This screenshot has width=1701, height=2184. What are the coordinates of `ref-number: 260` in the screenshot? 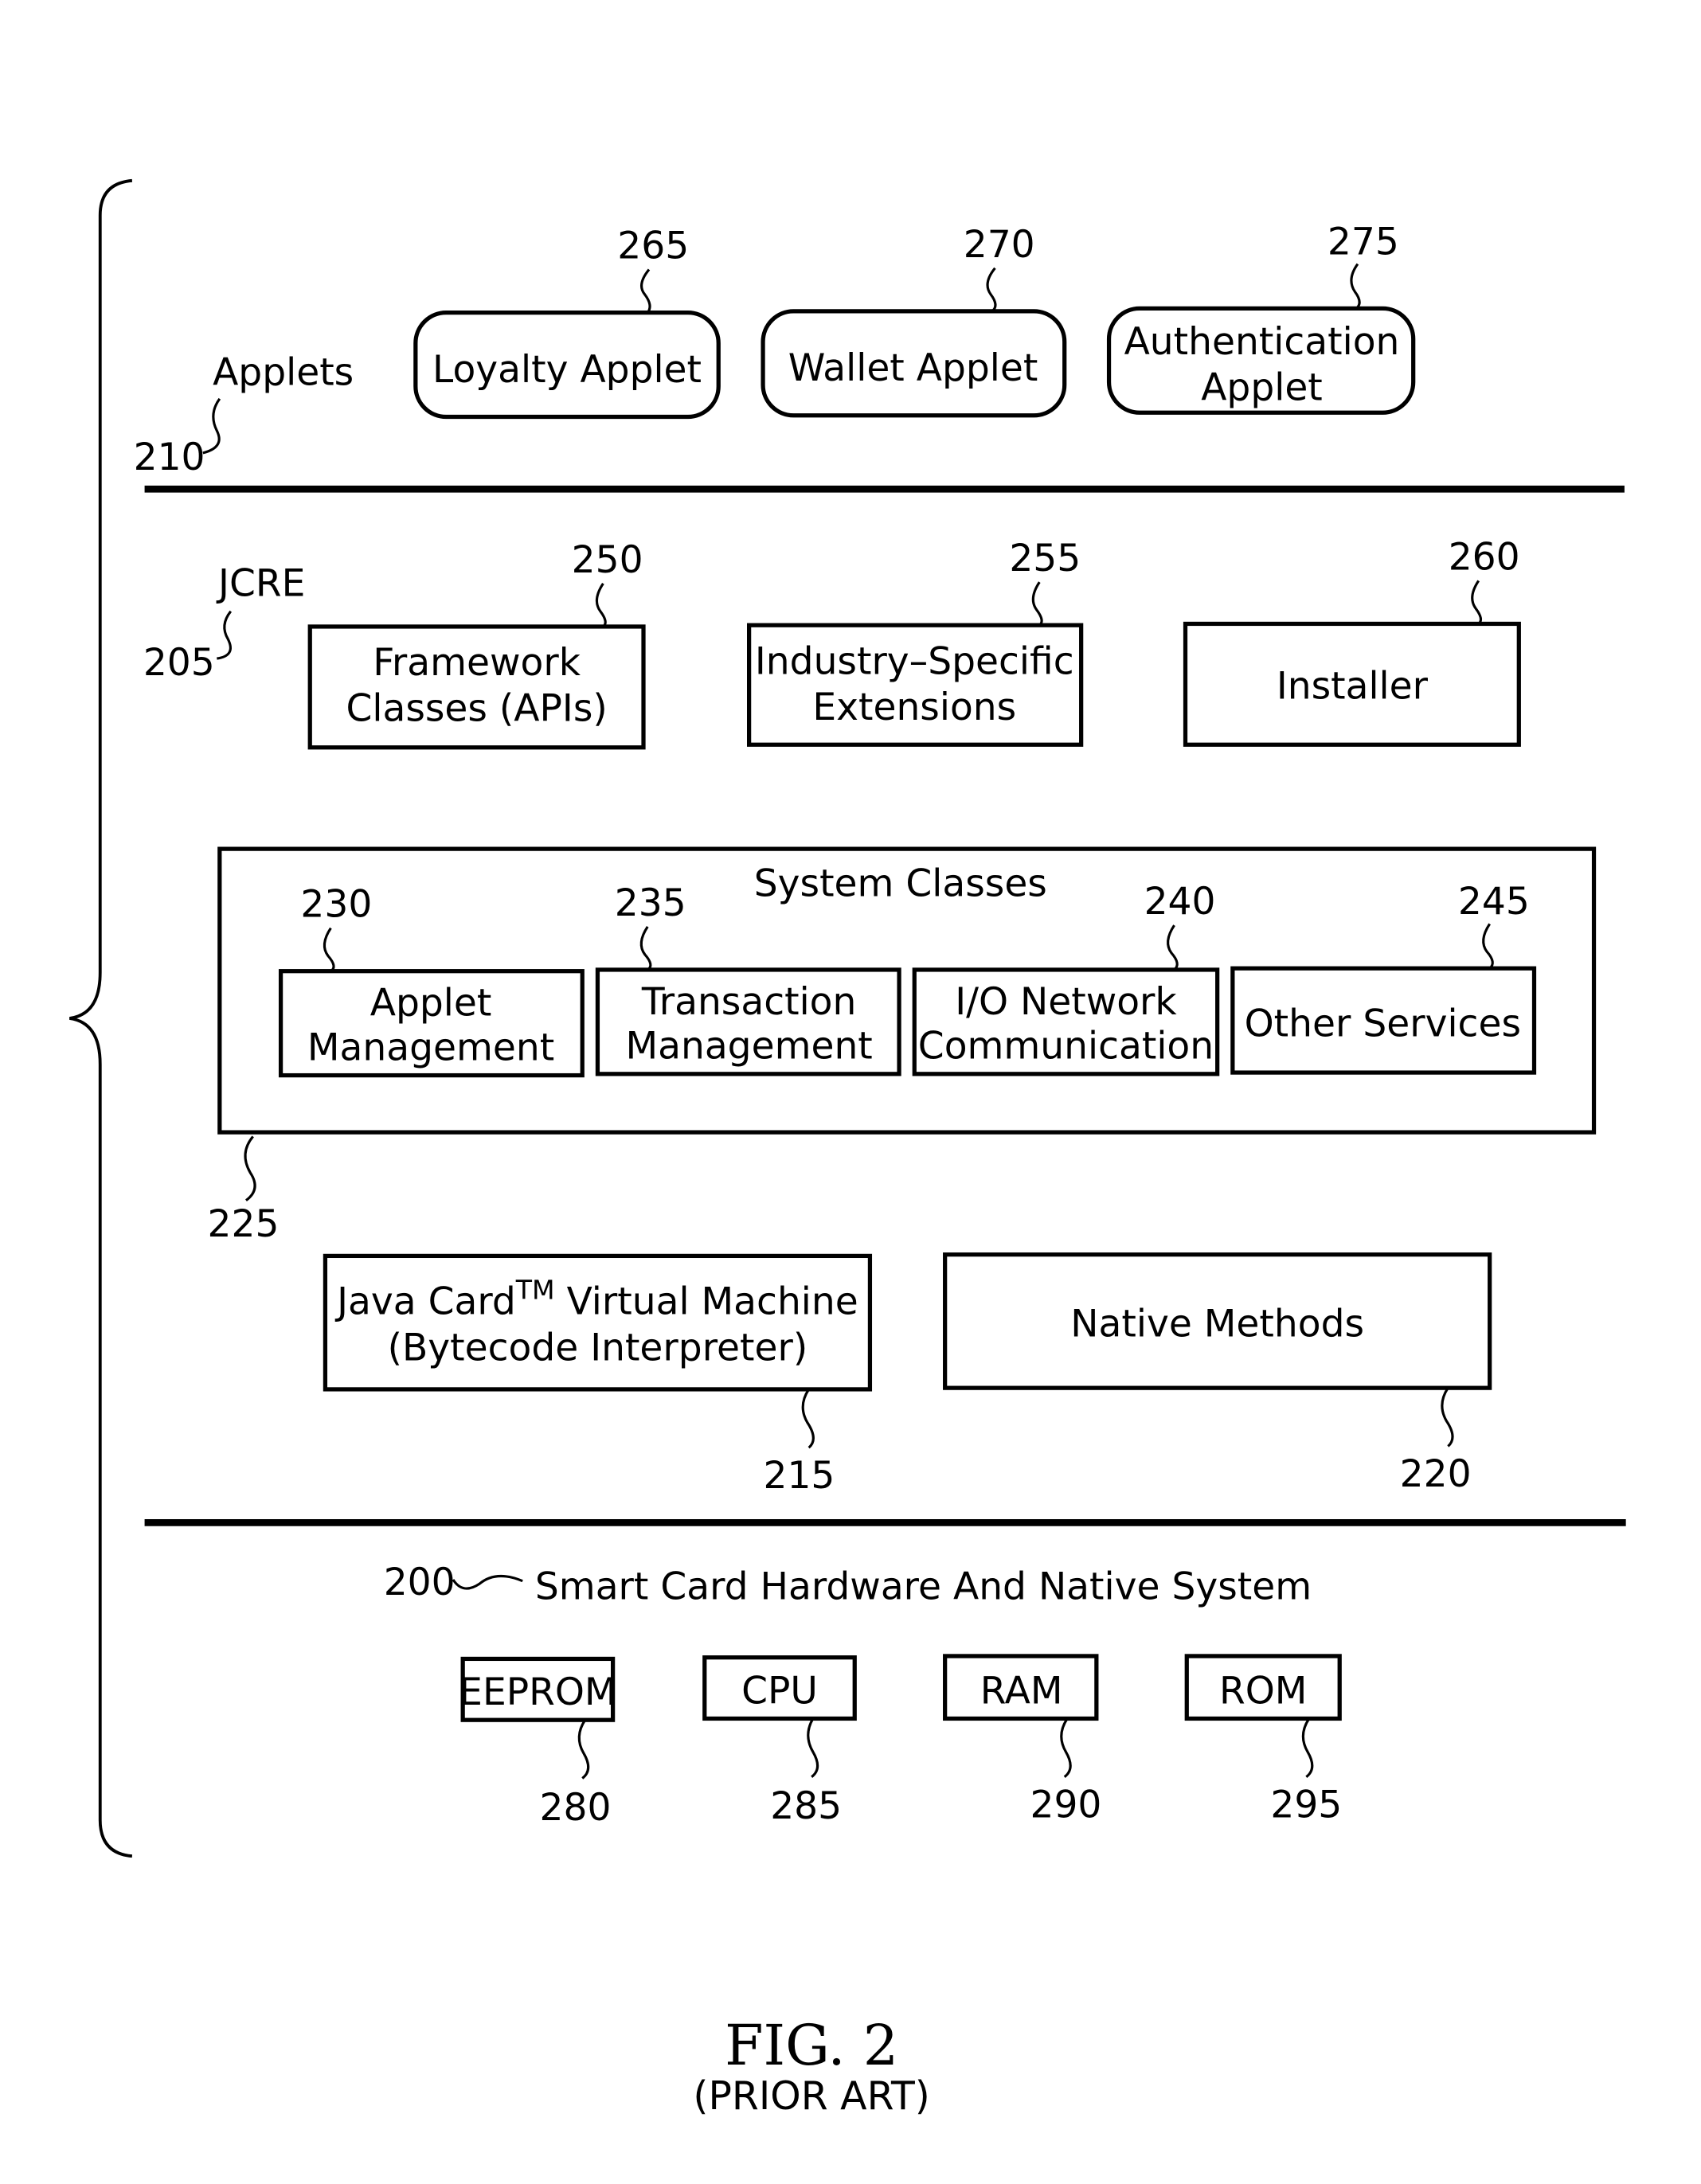 It's located at (1484, 557).